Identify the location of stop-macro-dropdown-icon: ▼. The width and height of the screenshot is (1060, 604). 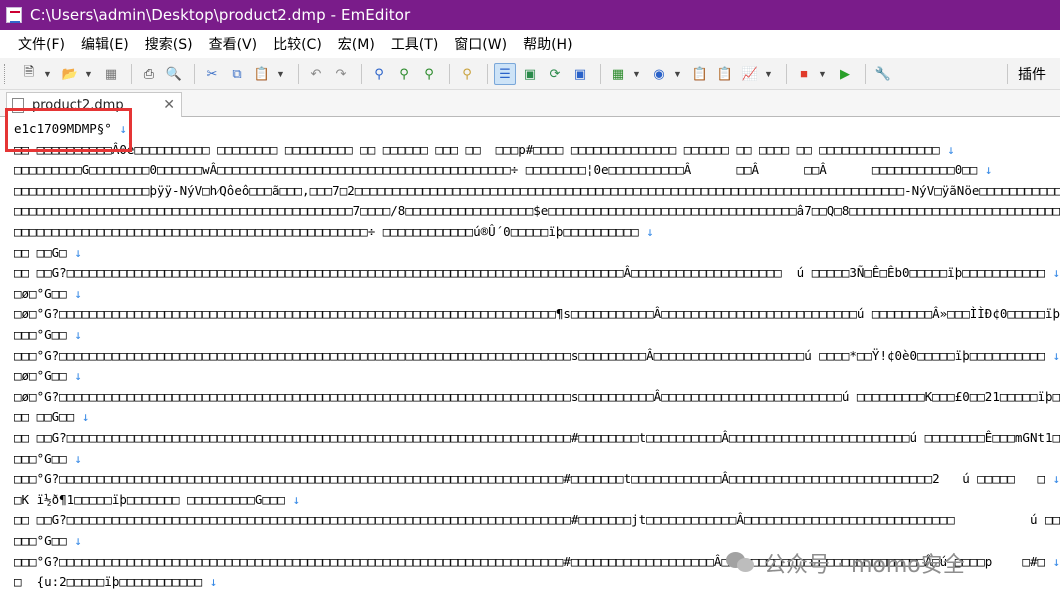
(823, 74).